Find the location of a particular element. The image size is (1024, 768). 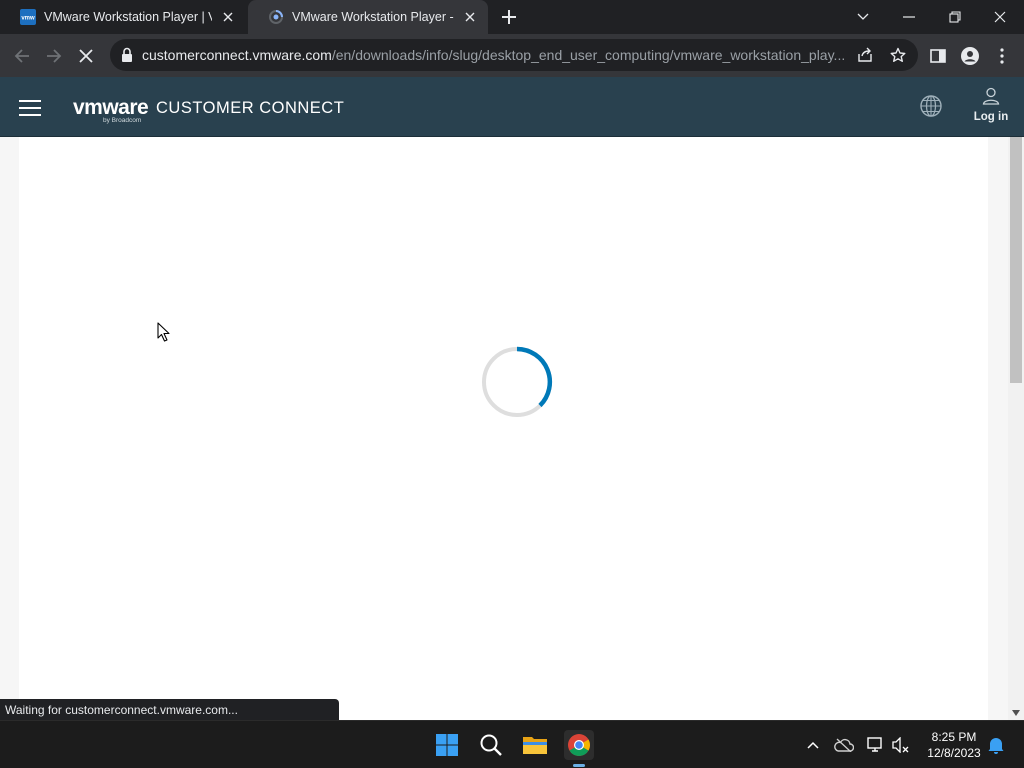

minimize-icon is located at coordinates (909, 17).